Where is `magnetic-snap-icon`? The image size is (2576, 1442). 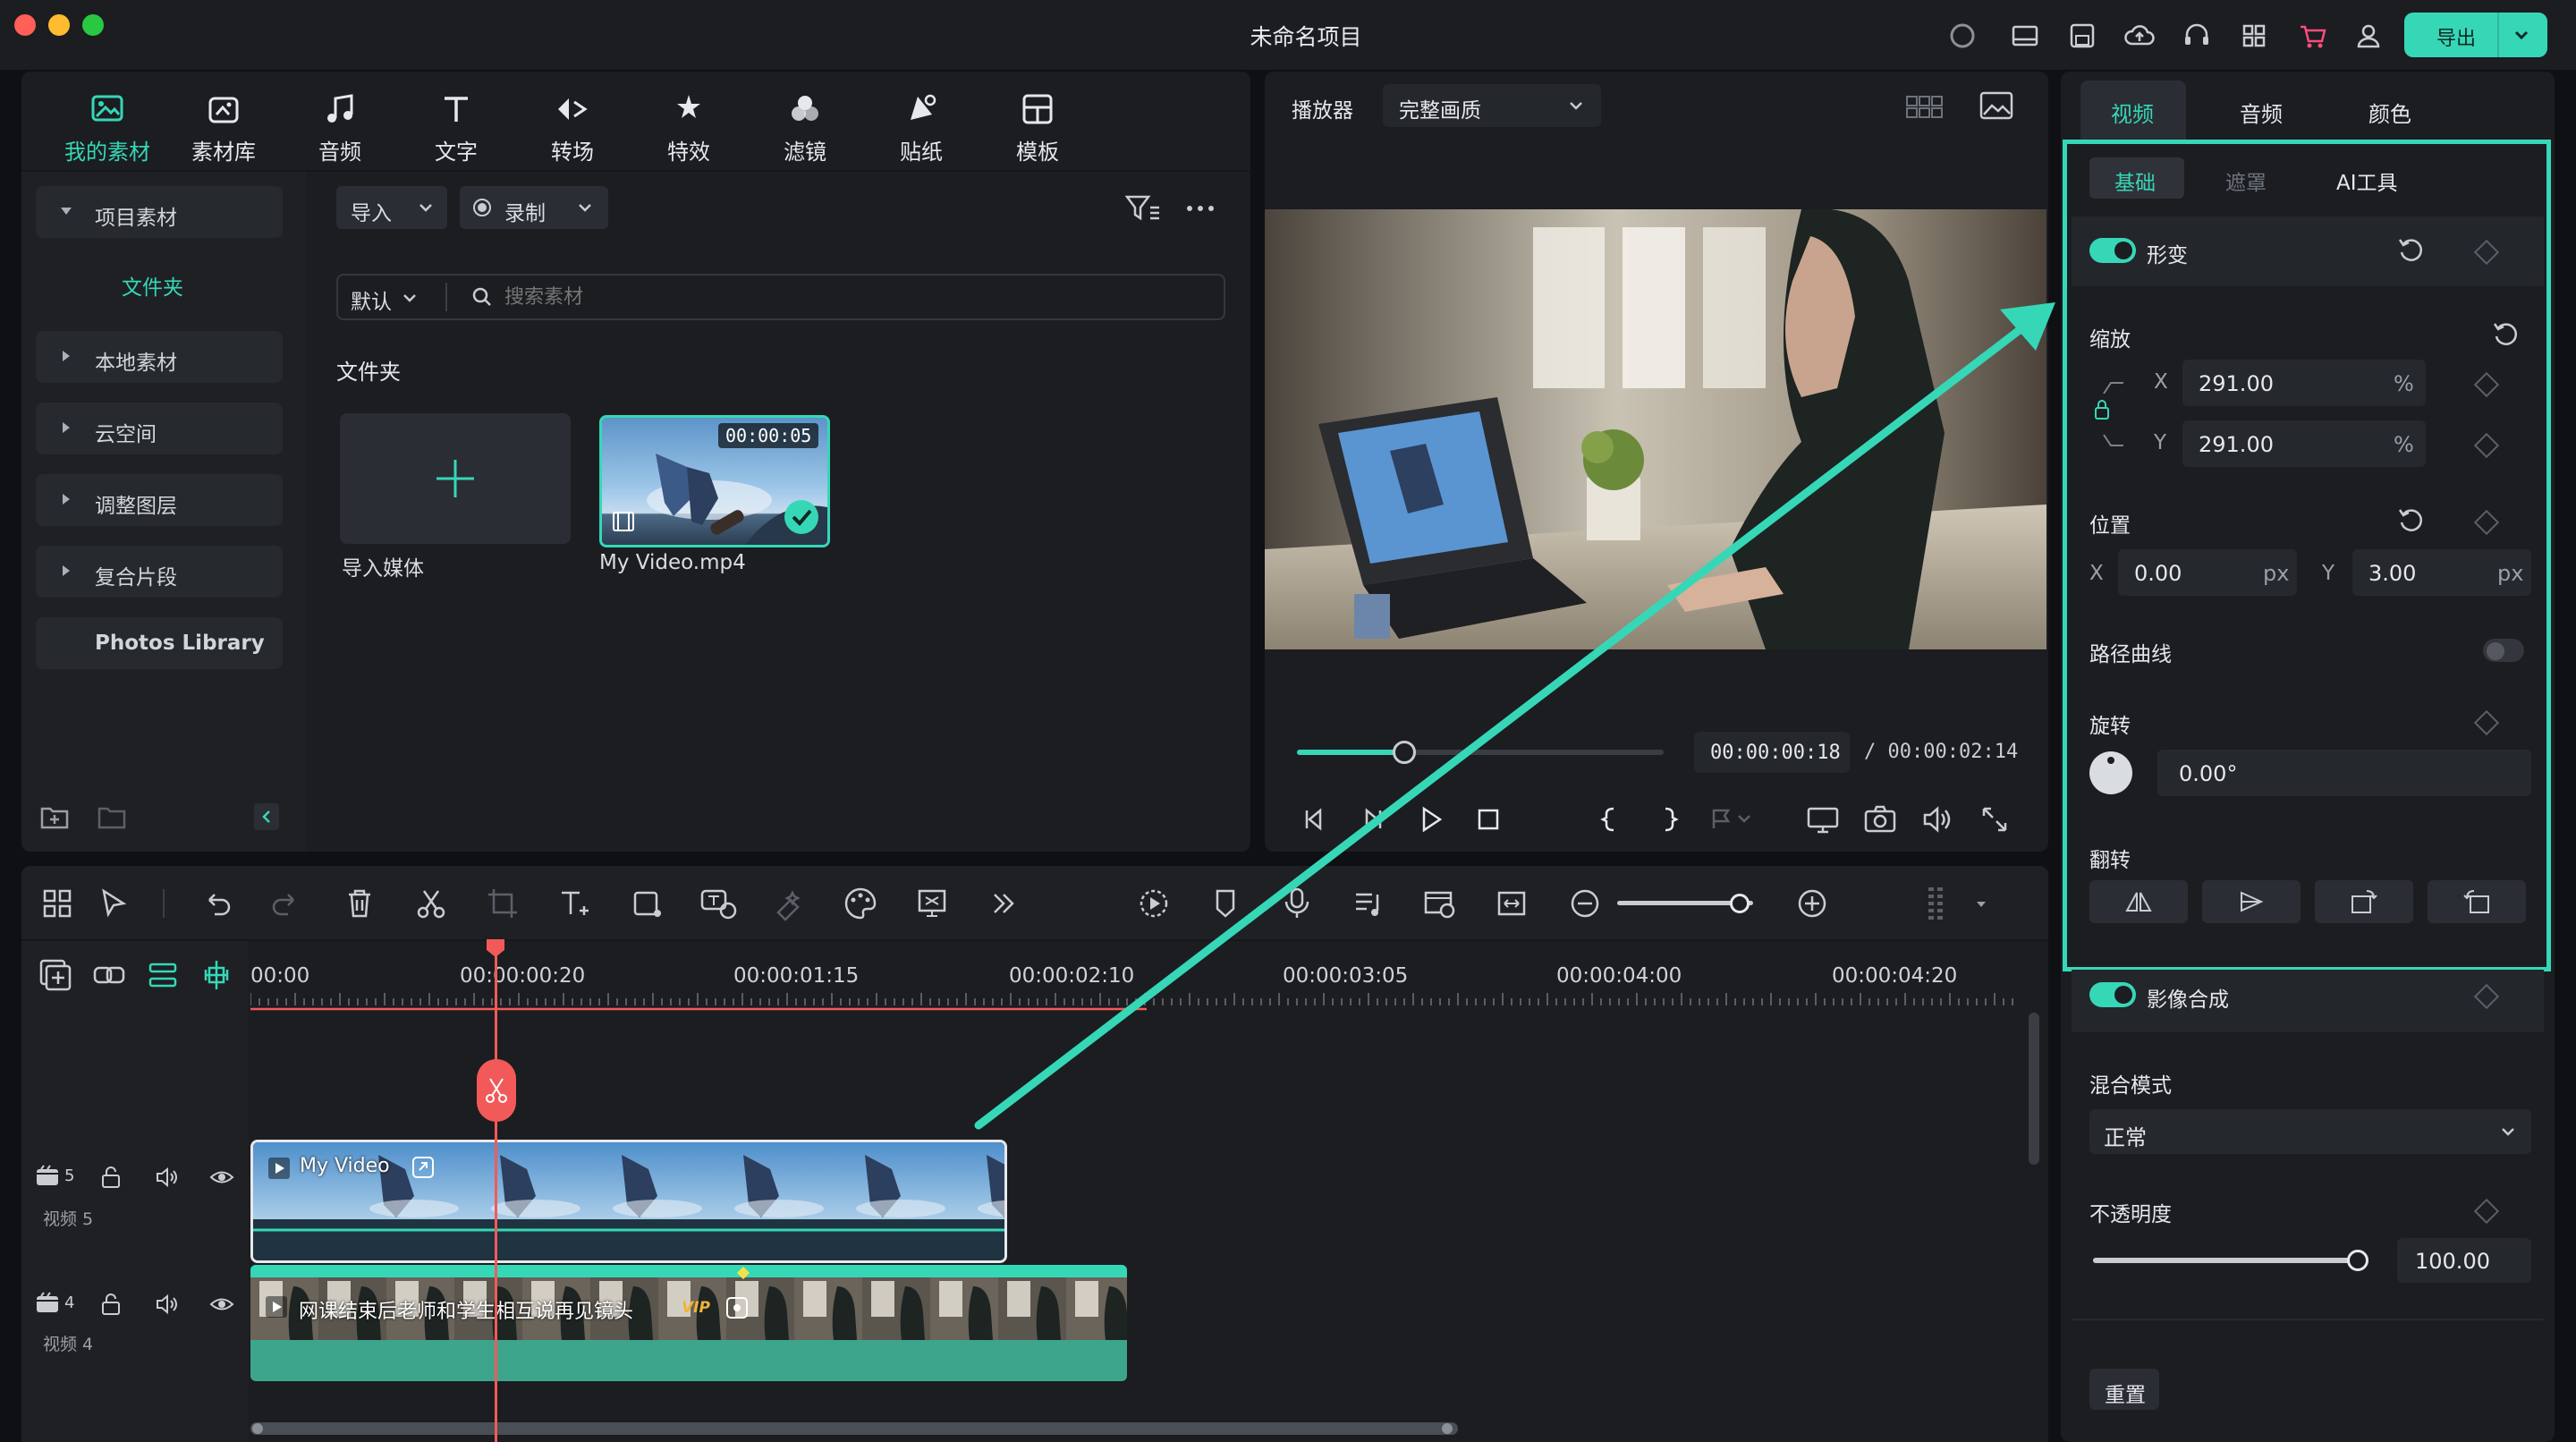
magnetic-snap-icon is located at coordinates (216, 975).